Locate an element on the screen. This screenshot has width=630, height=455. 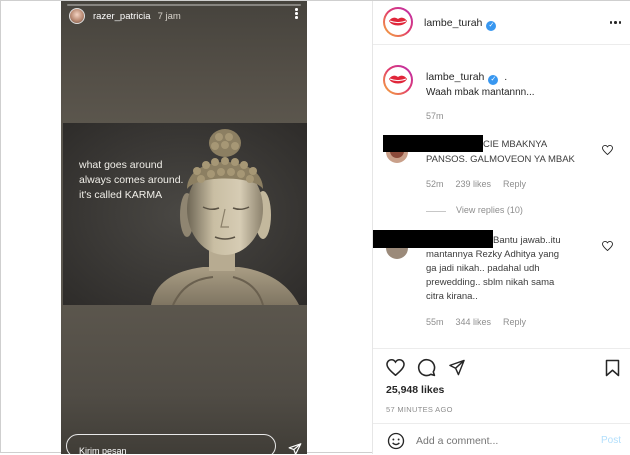
story-reply-input: Kirim pesan is located at coordinates (171, 444).